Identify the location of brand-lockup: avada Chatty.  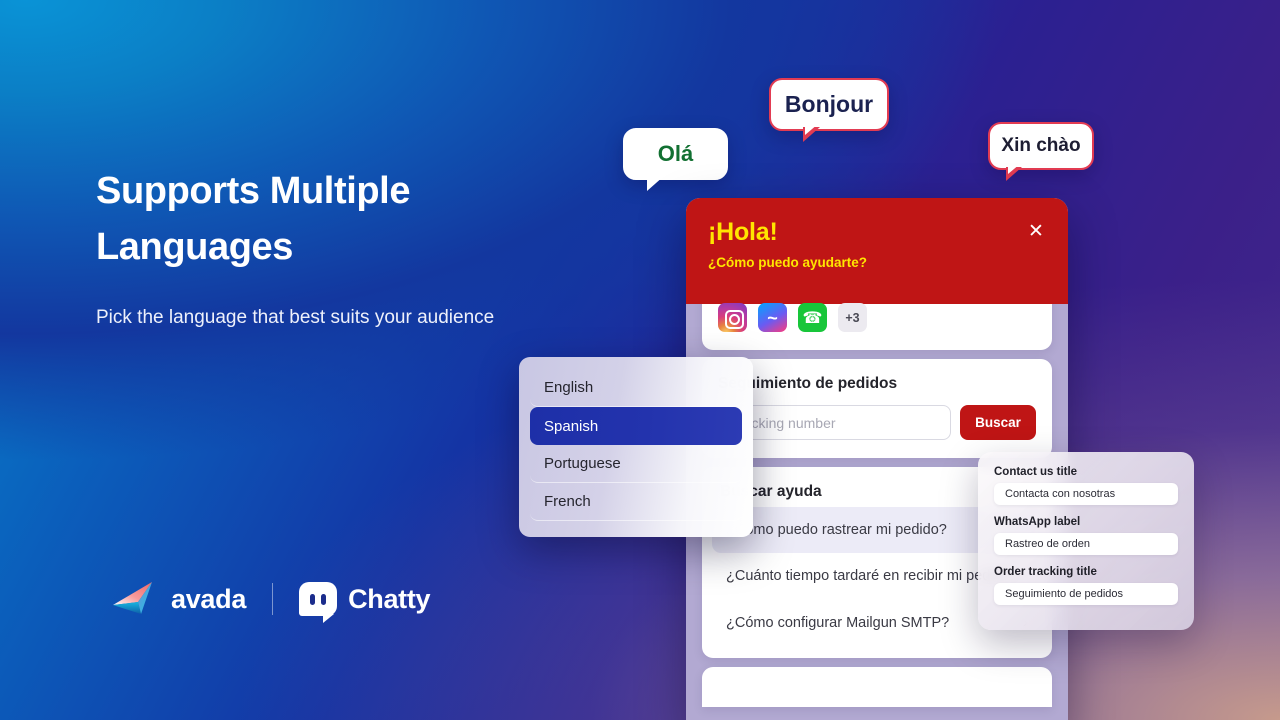
(271, 601).